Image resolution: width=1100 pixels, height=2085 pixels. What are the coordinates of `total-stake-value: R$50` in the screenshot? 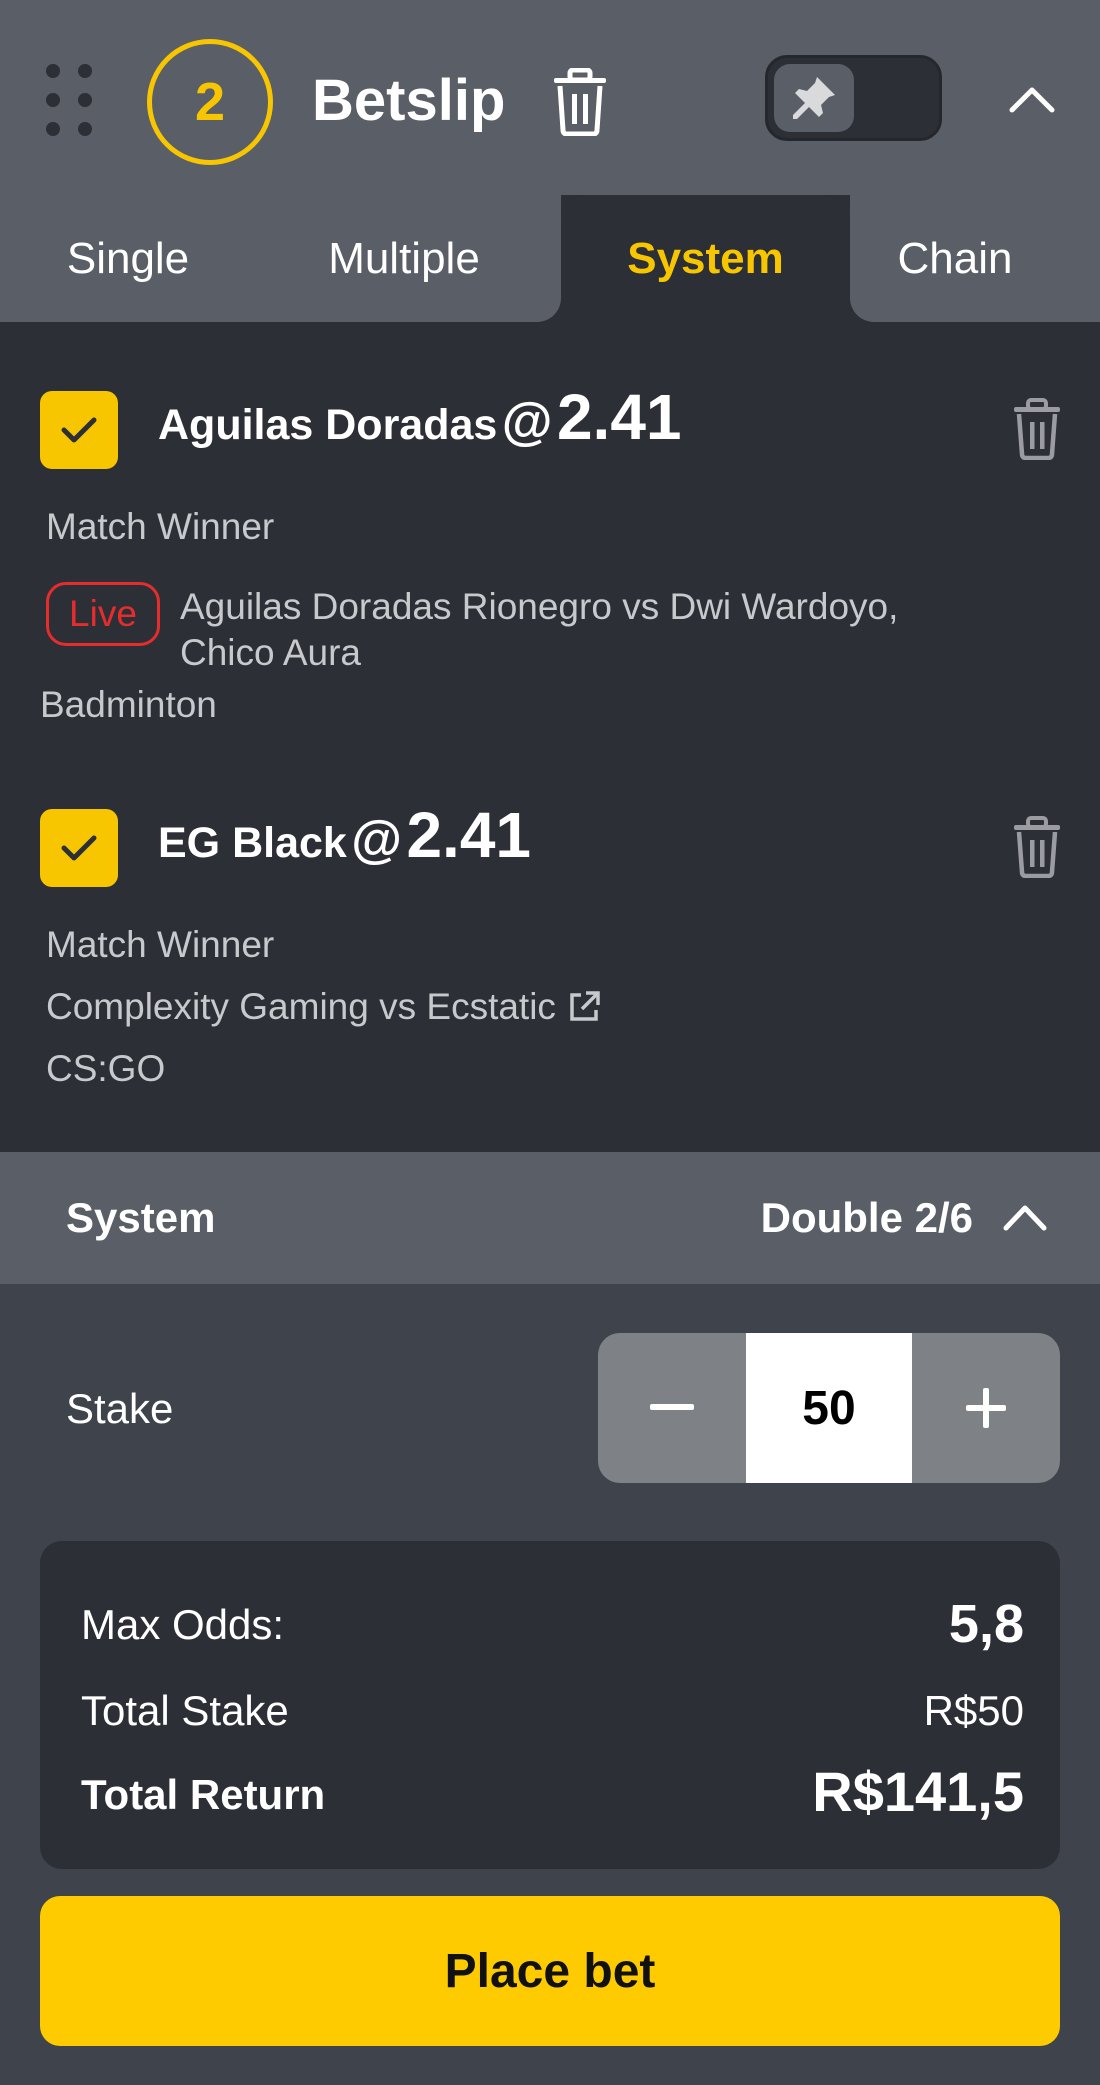 It's located at (973, 1710).